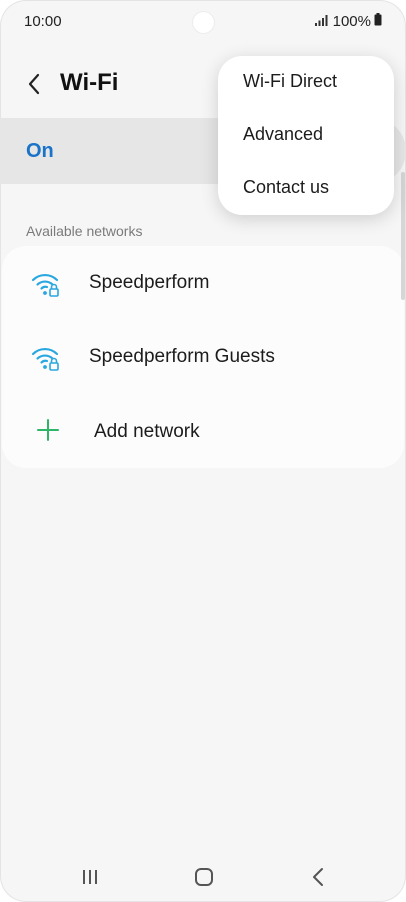 Image resolution: width=406 pixels, height=902 pixels. I want to click on page-title: Wi-Fi, so click(89, 82).